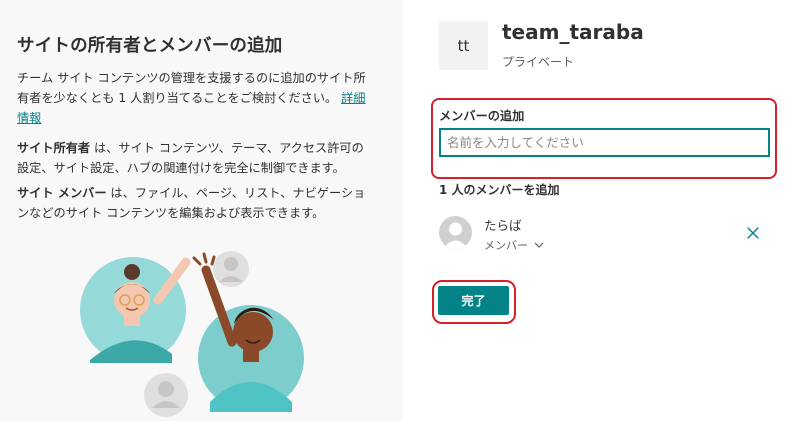  Describe the element at coordinates (573, 32) in the screenshot. I see `site-name: team_taraba` at that location.